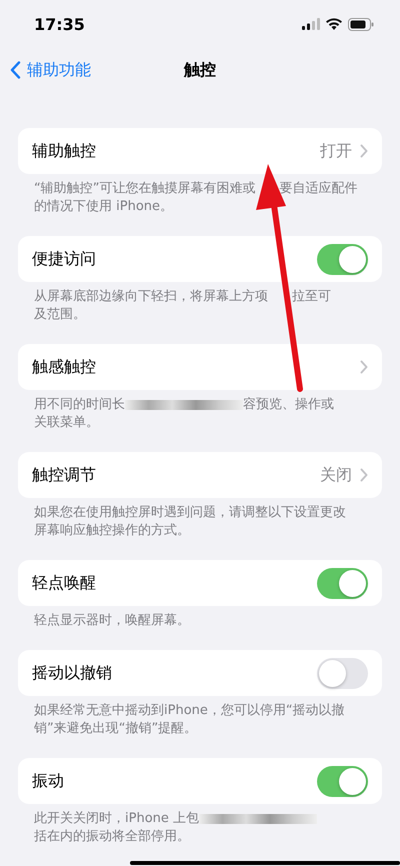 This screenshot has height=866, width=400. I want to click on signal-icon, so click(311, 24).